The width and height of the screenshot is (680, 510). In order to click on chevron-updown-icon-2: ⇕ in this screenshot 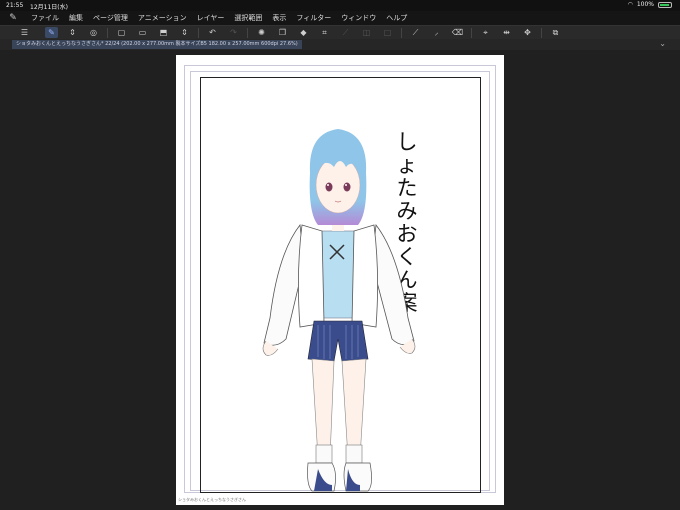, I will do `click(184, 32)`.